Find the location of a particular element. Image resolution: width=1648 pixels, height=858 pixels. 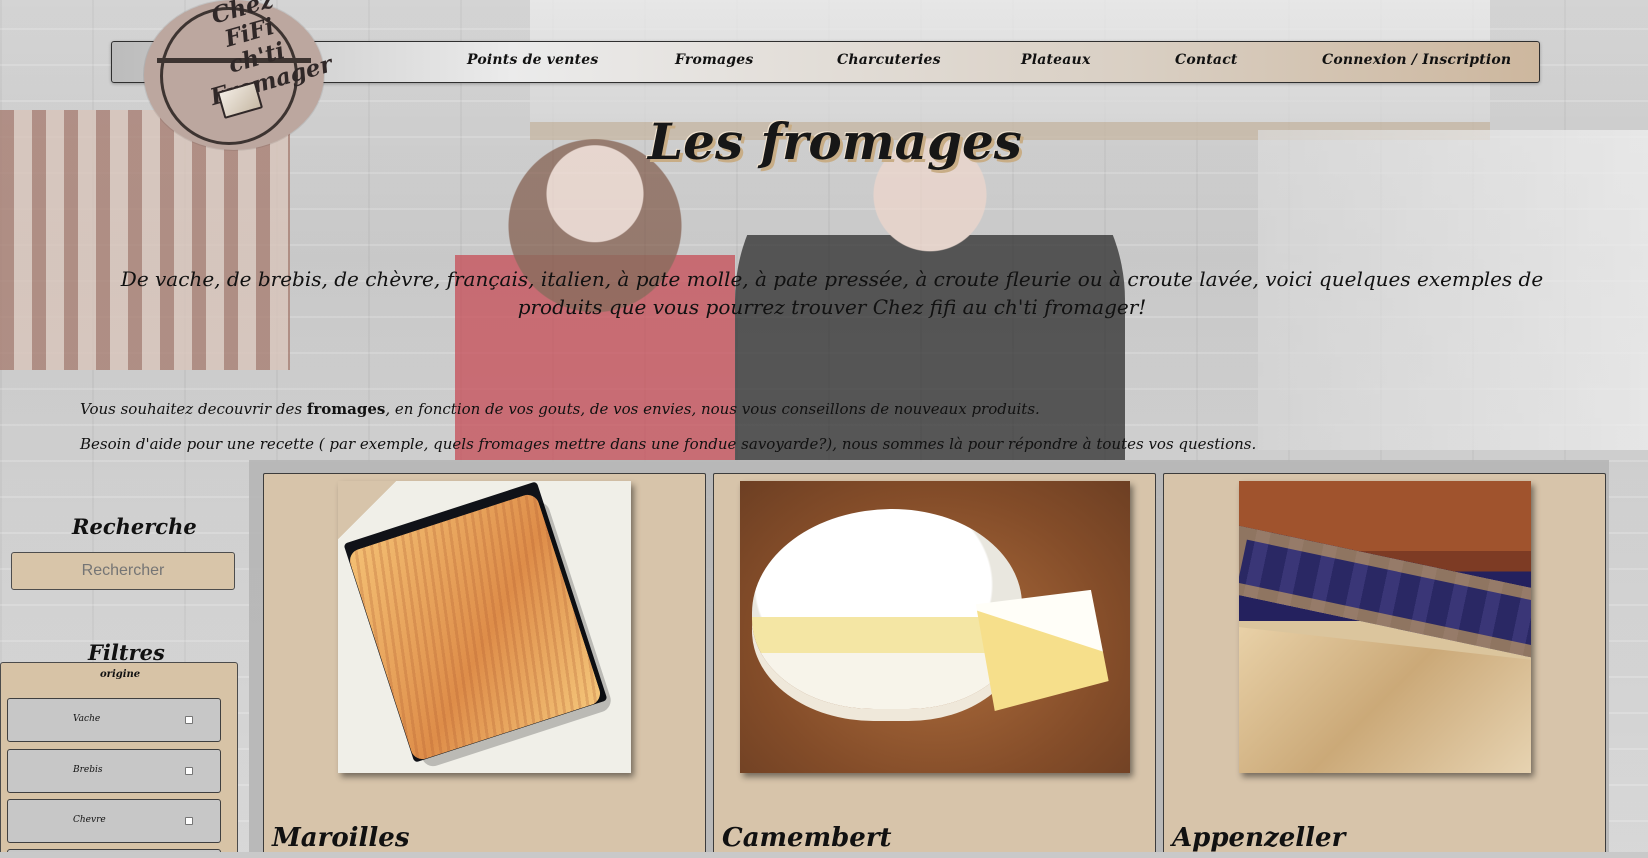

product-name: Maroilles is located at coordinates (341, 838).